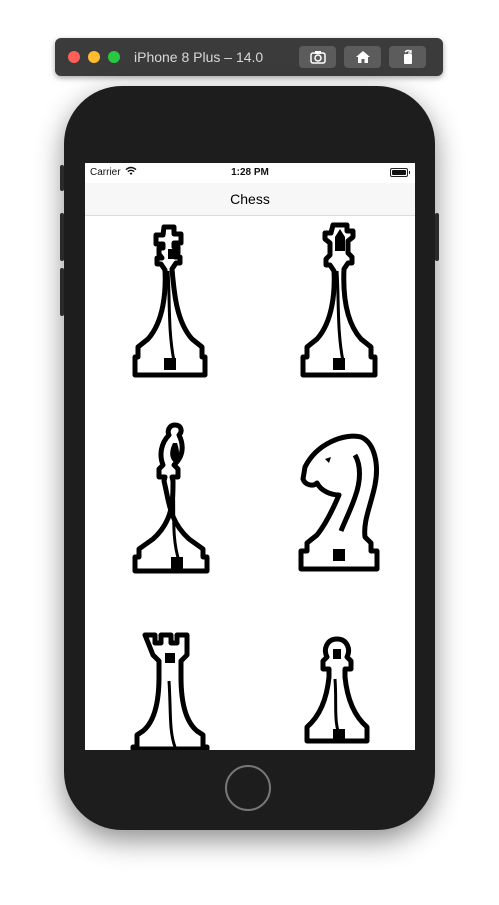  I want to click on grid-cell-knight, so click(340, 502).